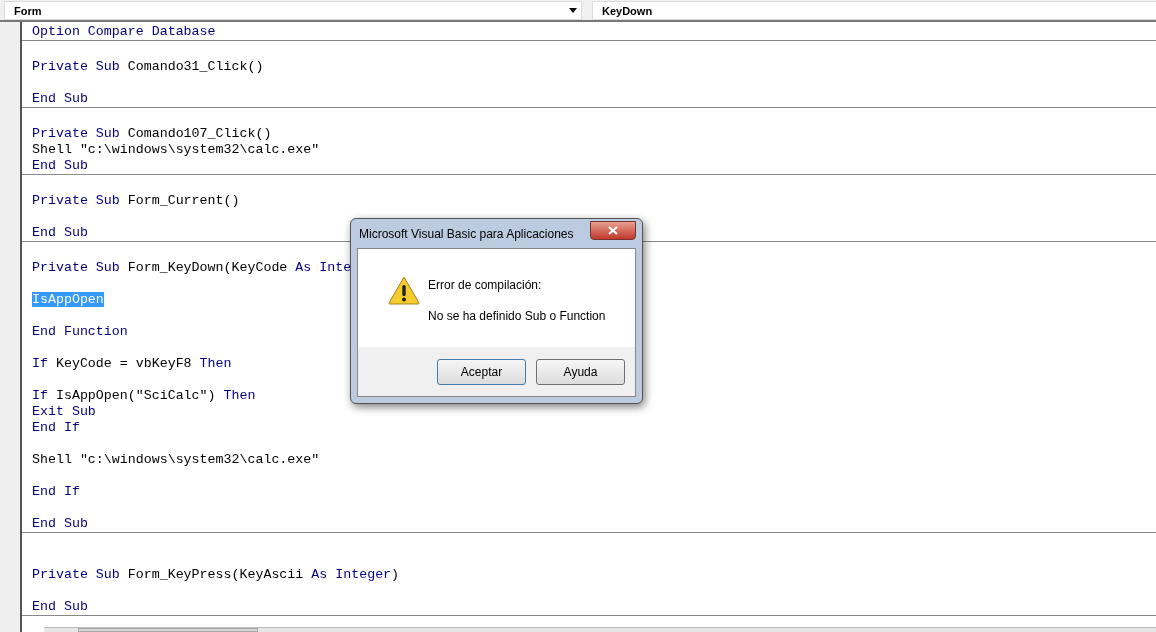  What do you see at coordinates (124, 31) in the screenshot?
I see `code-line: Option Compare Database` at bounding box center [124, 31].